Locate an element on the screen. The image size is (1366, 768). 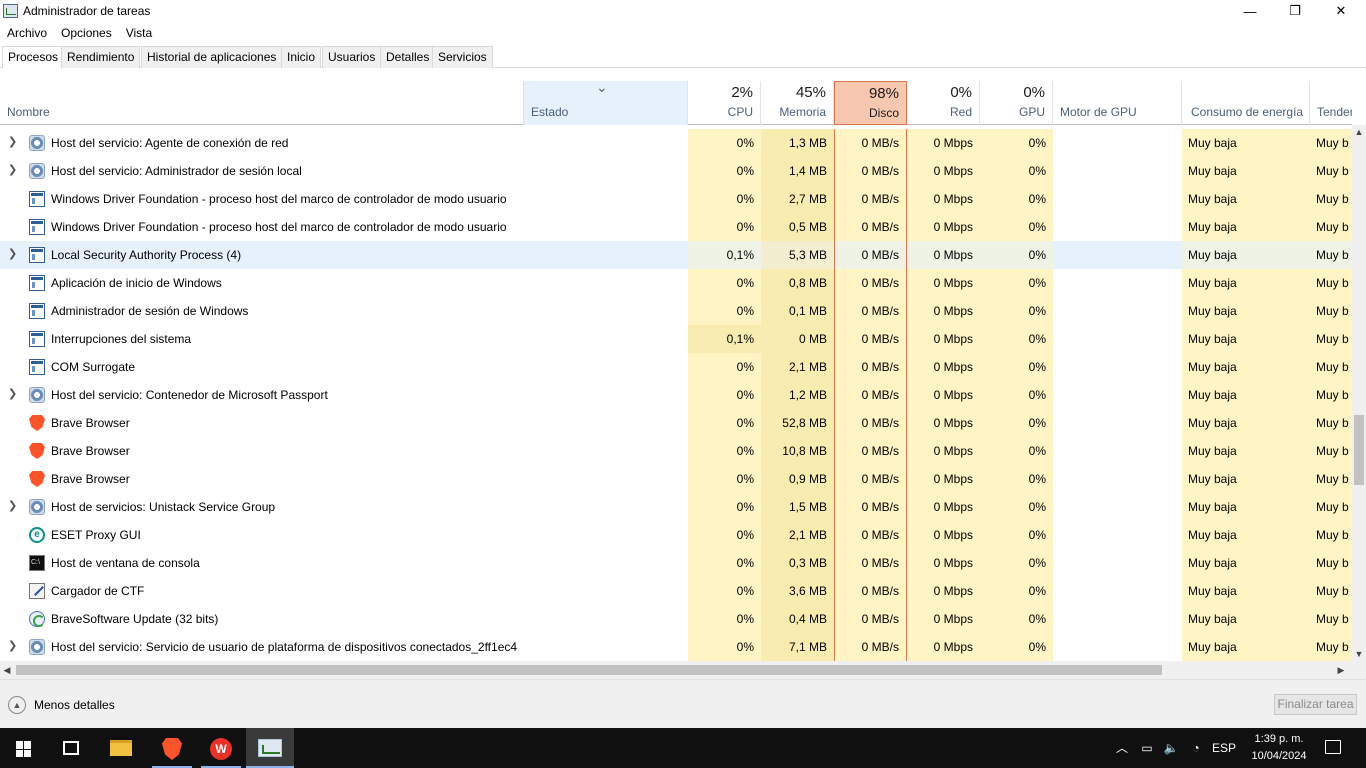
end-task-button: Finalizar tarea is located at coordinates (1315, 704).